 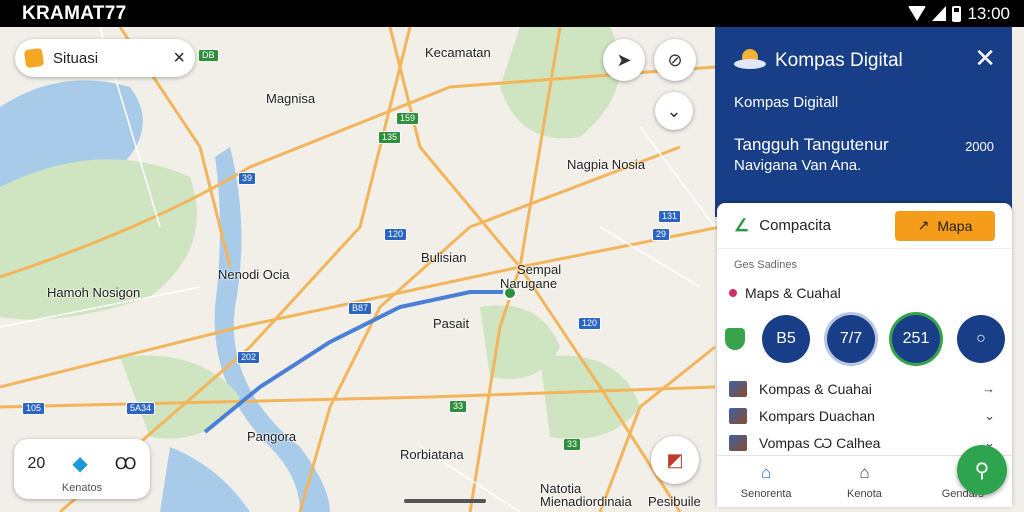 I want to click on map-label: Rorbiatana, so click(x=432, y=454).